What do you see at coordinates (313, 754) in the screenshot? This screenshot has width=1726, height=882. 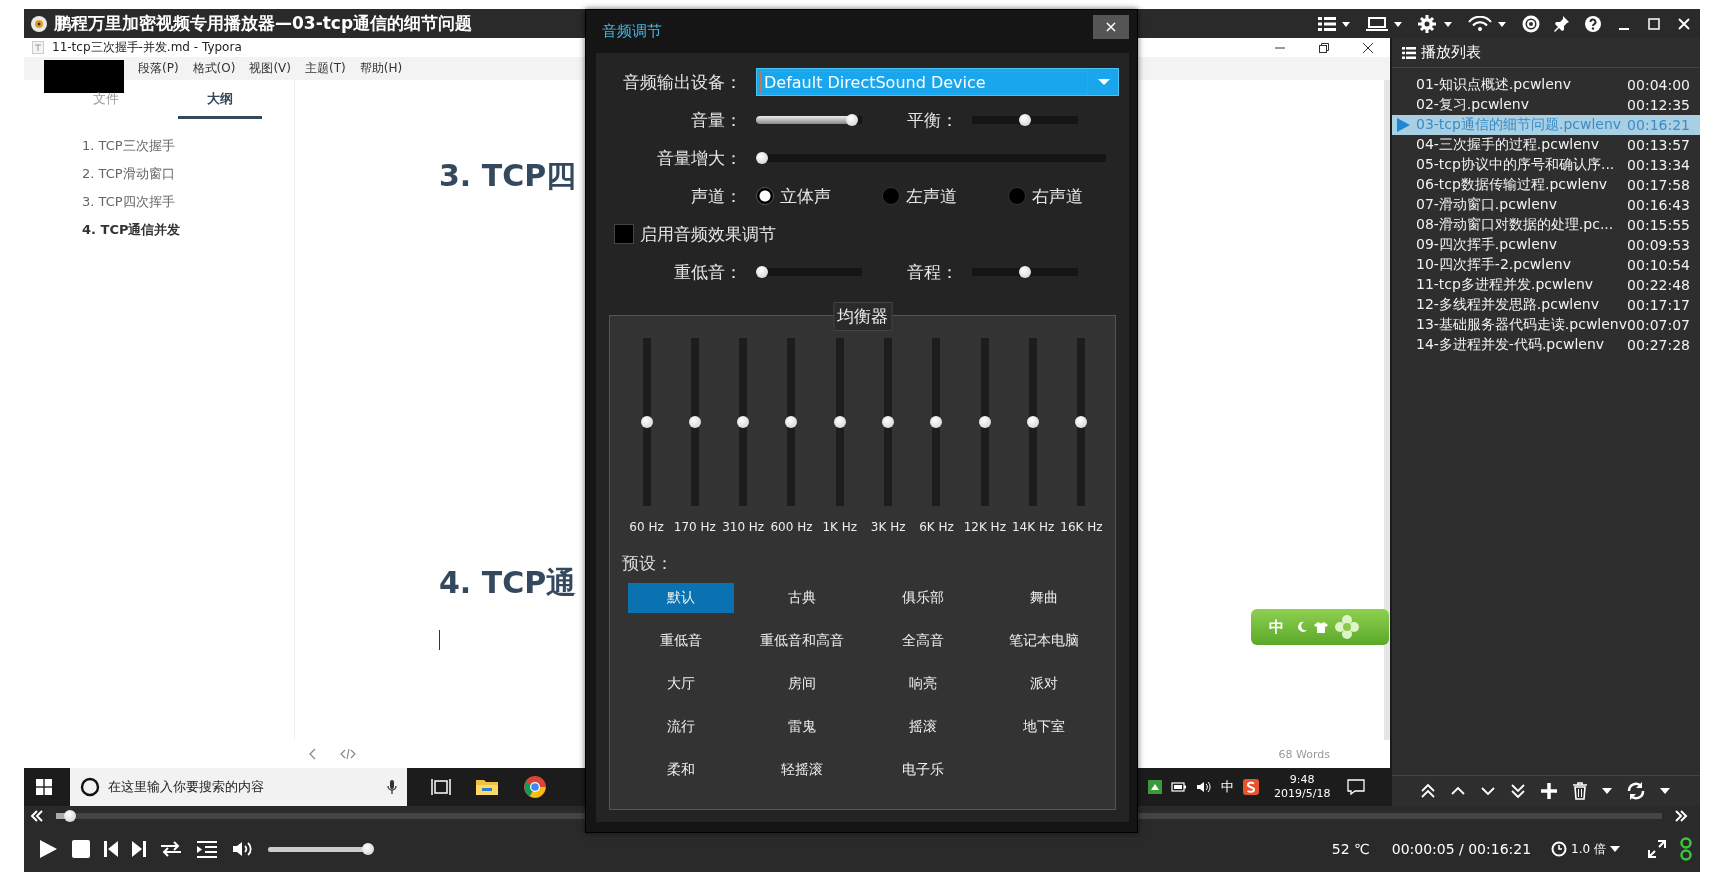 I see `chevron-left-icon` at bounding box center [313, 754].